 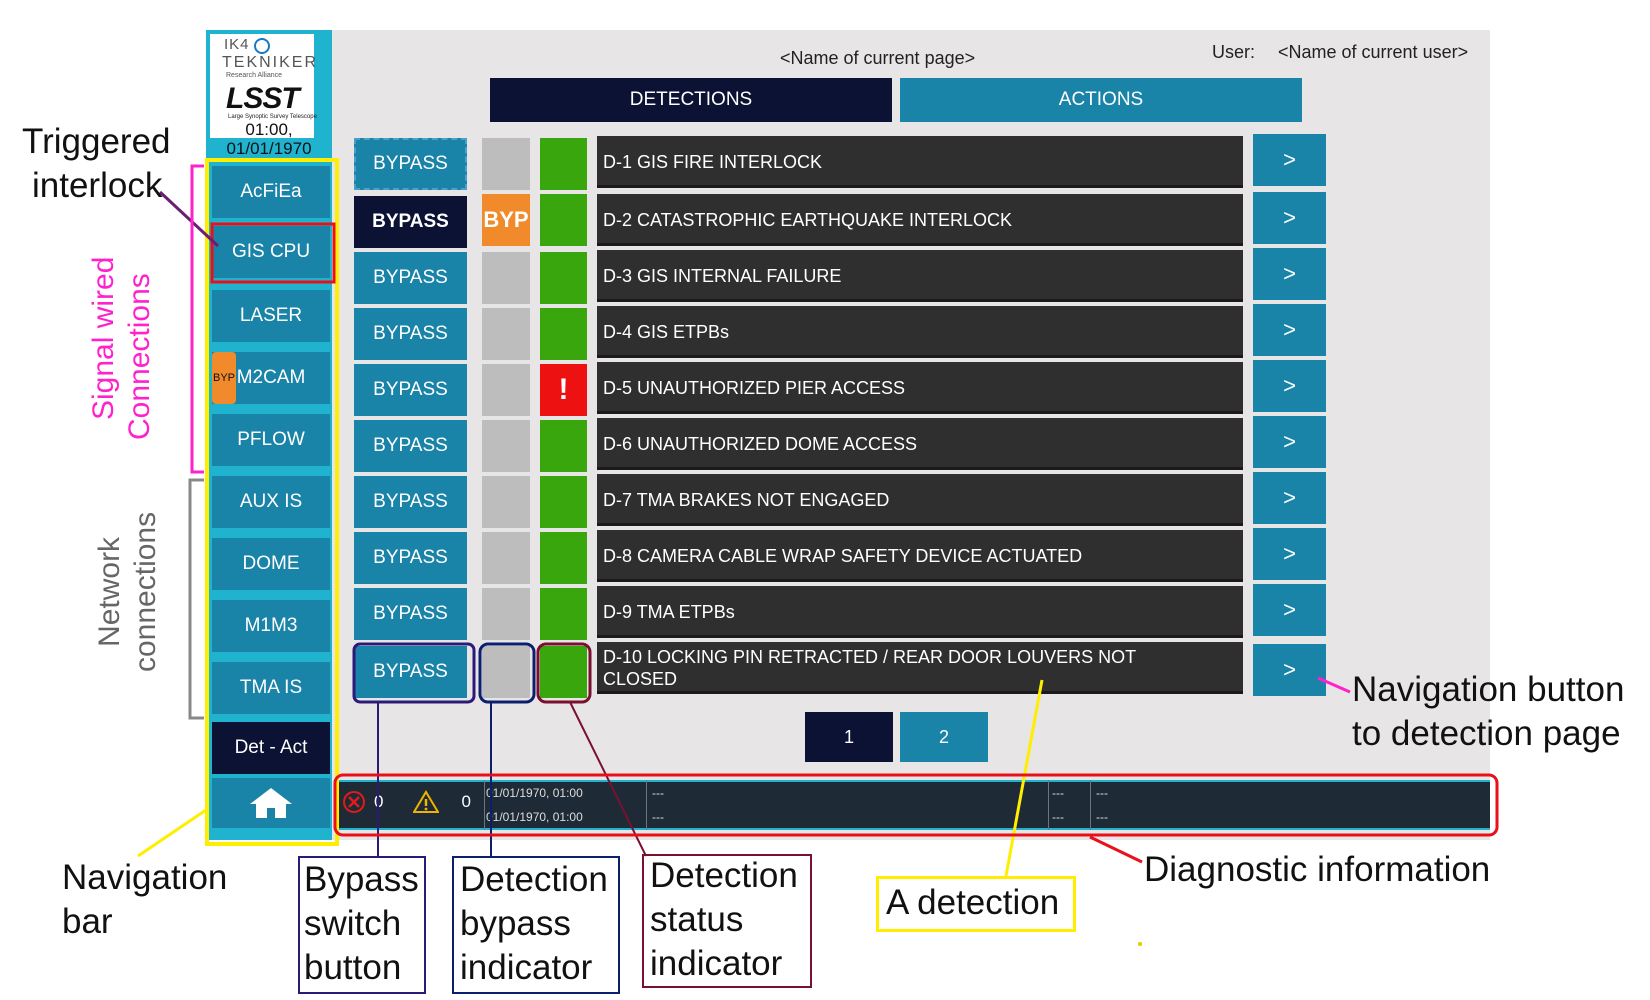 I want to click on annotation-line: interlock, so click(x=97, y=185).